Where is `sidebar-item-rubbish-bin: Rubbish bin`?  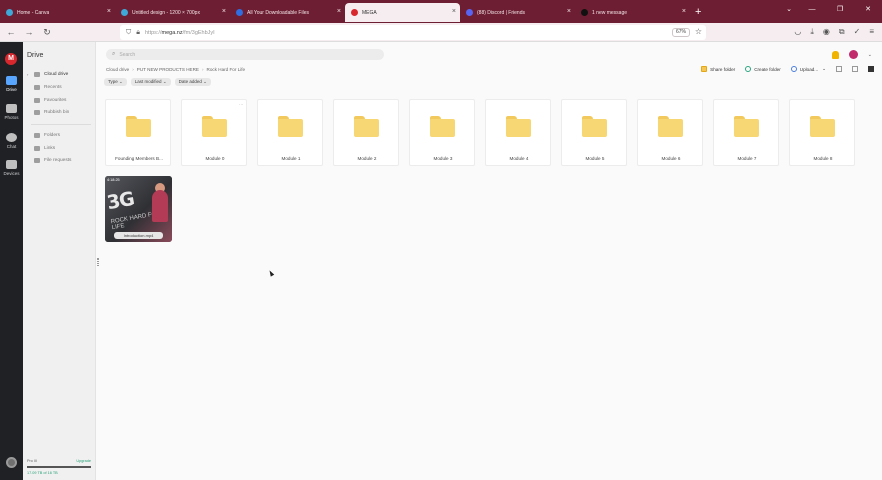
sidebar-item-rubbish-bin: Rubbish bin is located at coordinates (59, 112).